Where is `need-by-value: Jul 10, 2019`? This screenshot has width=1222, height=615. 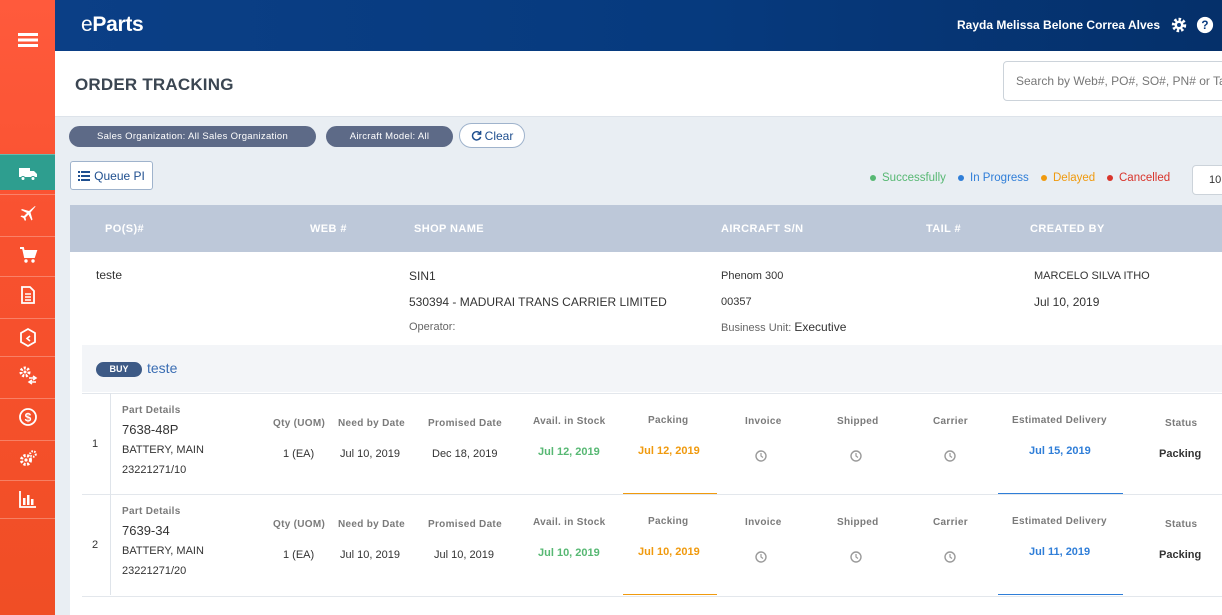 need-by-value: Jul 10, 2019 is located at coordinates (370, 555).